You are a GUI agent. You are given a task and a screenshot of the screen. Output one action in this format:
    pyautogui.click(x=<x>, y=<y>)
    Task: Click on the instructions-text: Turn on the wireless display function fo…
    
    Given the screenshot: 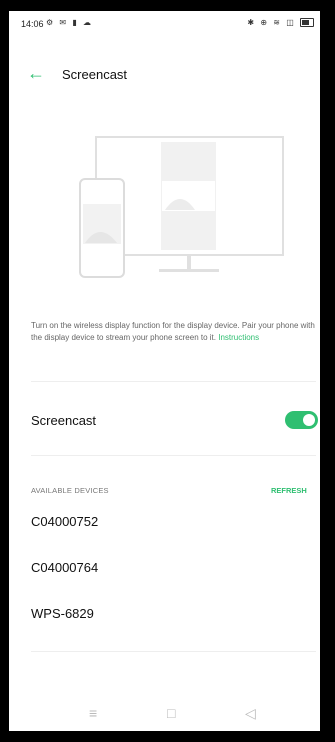 What is the action you would take?
    pyautogui.click(x=173, y=332)
    